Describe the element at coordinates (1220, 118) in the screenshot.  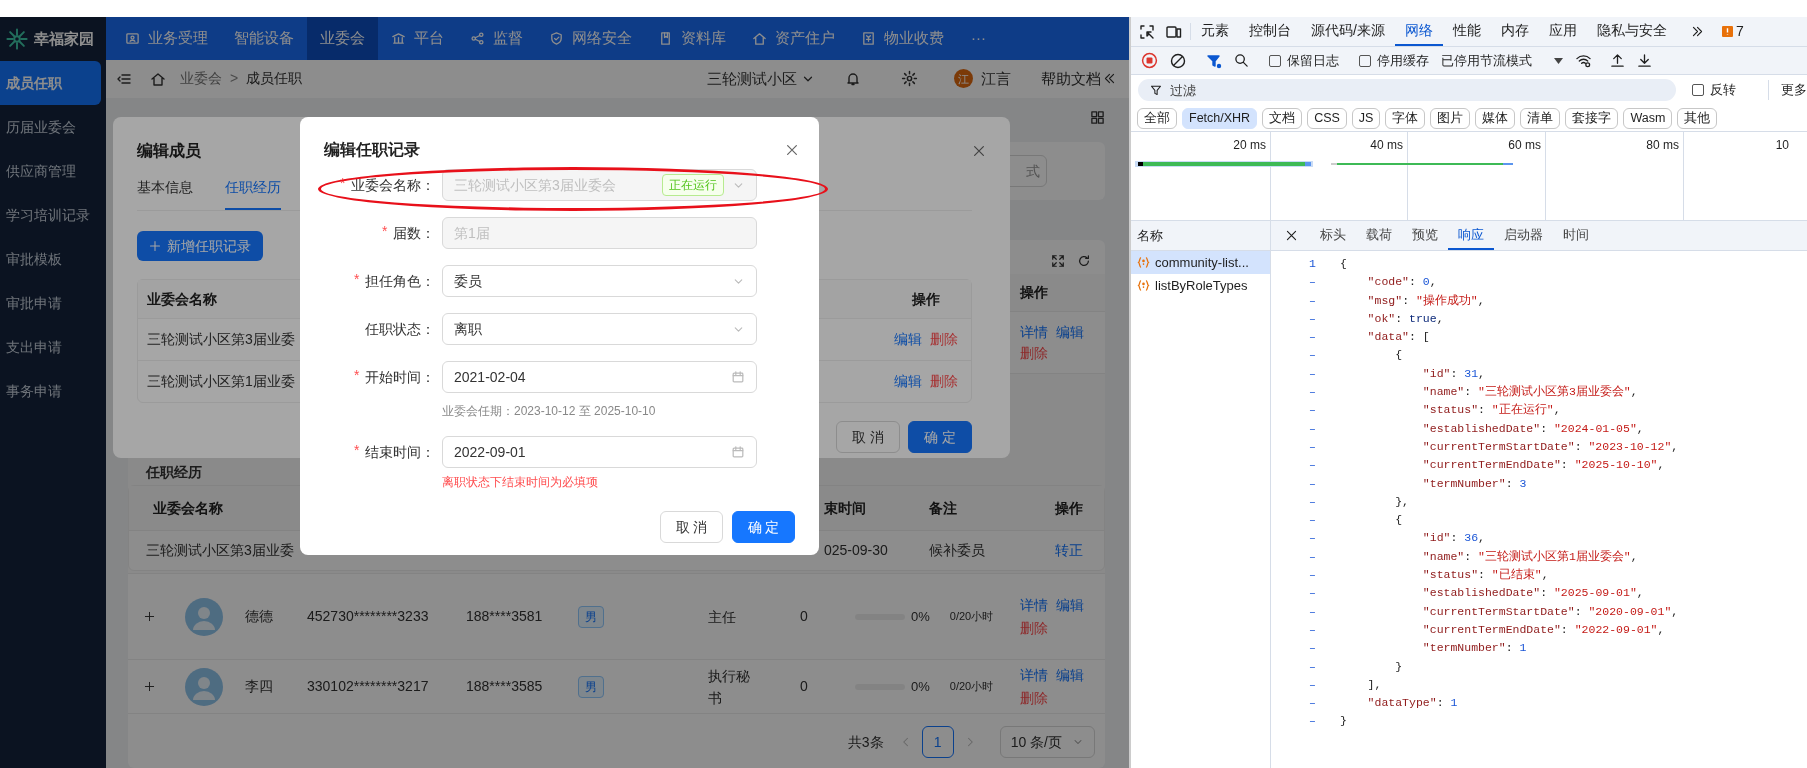
I see `type-filter-chip: Fetch/XHR` at that location.